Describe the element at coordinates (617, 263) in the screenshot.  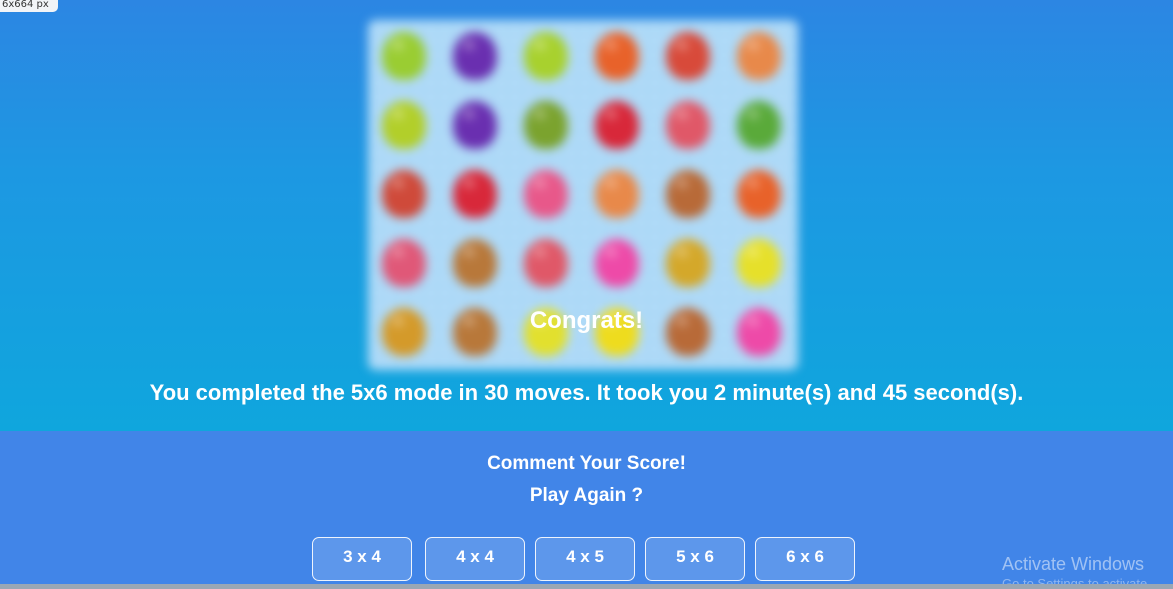
I see `fruit-tile-pitaya` at that location.